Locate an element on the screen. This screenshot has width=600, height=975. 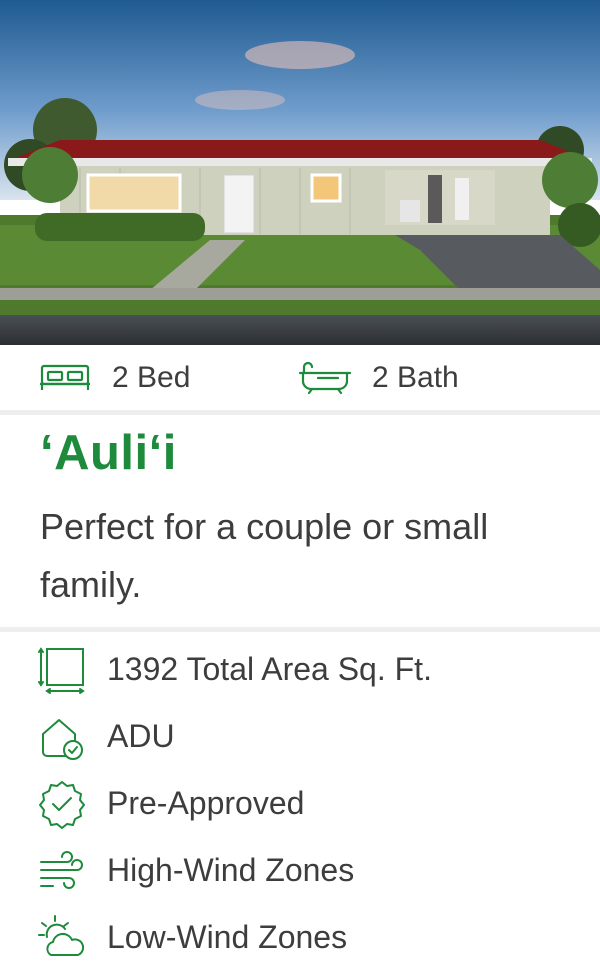
stats-row: 2 Bed 2 Bath is located at coordinates (300, 378).